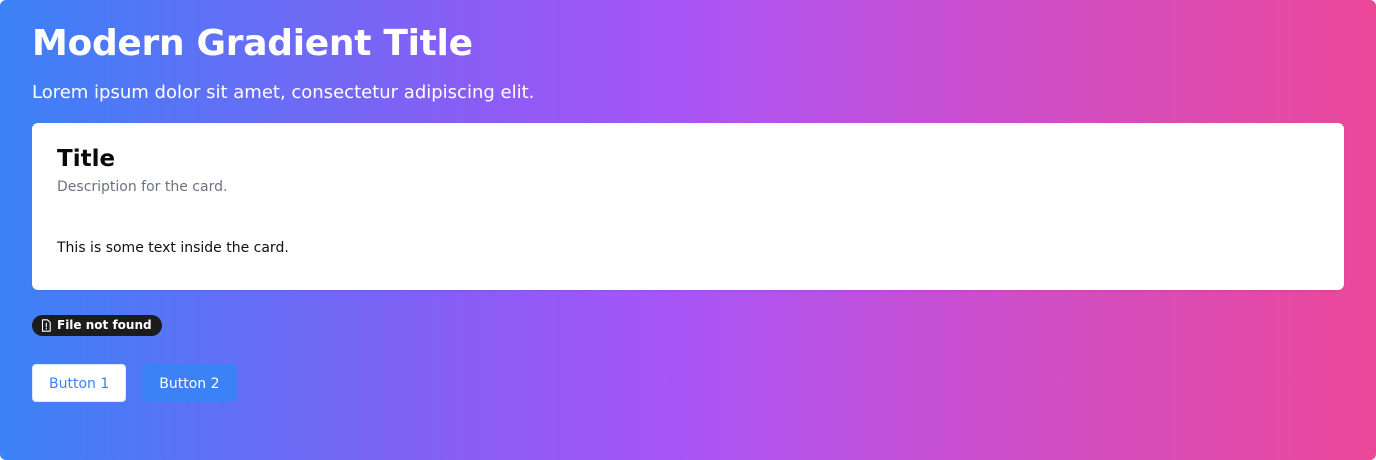 This screenshot has width=1376, height=460. I want to click on status-badge: File not found, so click(97, 325).